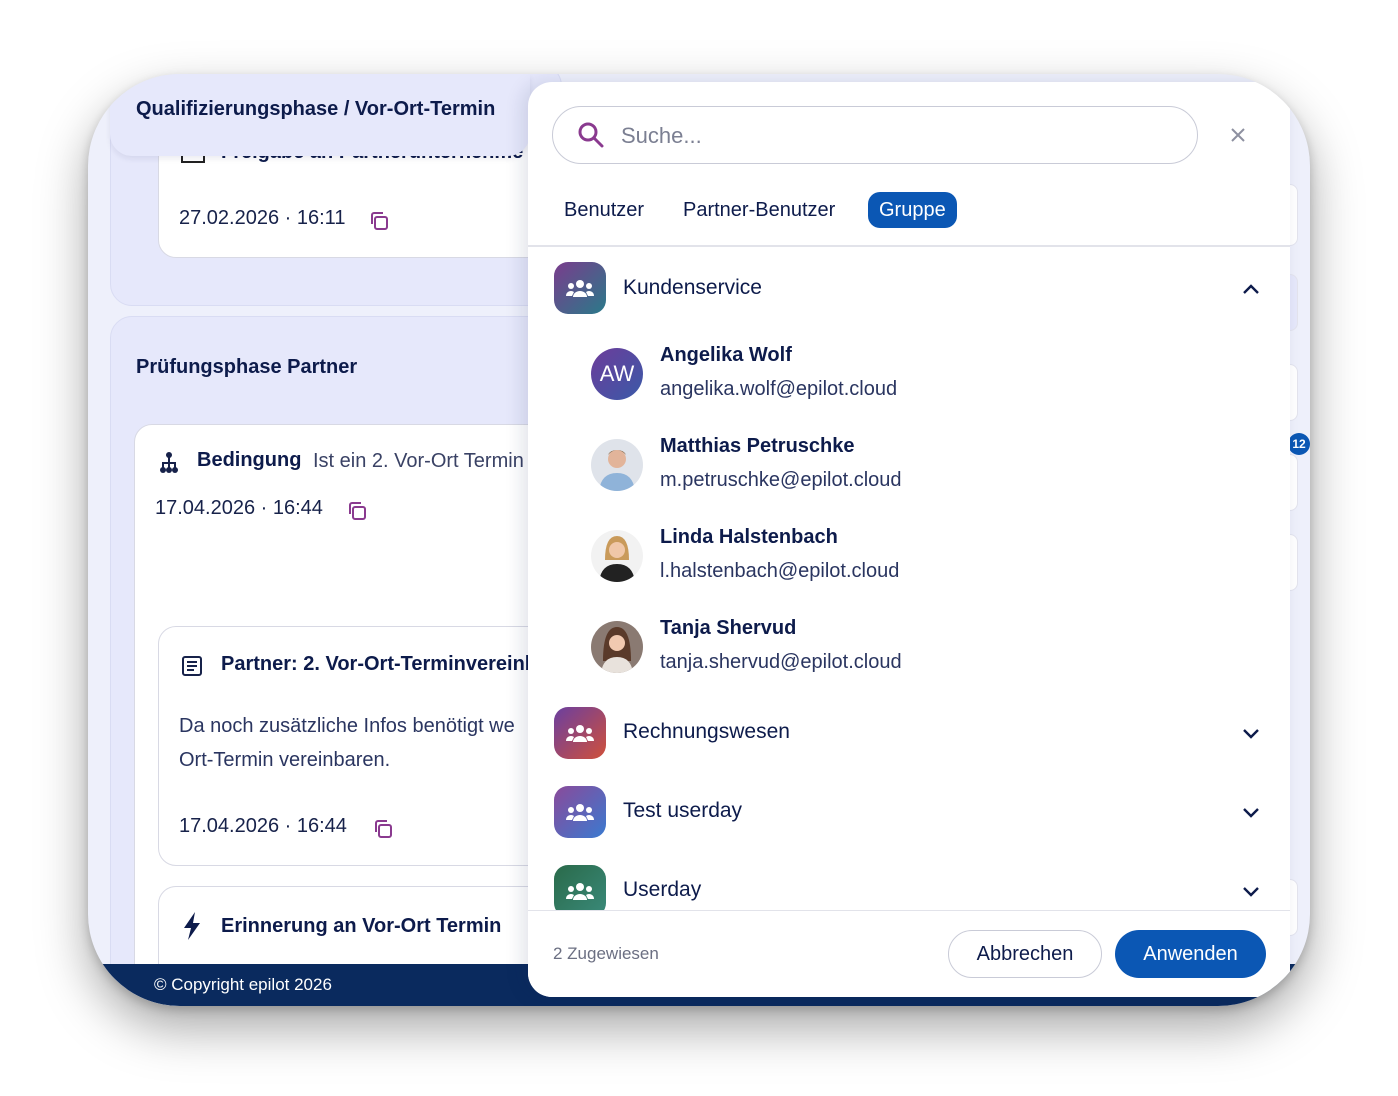  What do you see at coordinates (379, 664) in the screenshot?
I see `task-title: Partner: 2. Vor-Ort-Terminvereinb` at bounding box center [379, 664].